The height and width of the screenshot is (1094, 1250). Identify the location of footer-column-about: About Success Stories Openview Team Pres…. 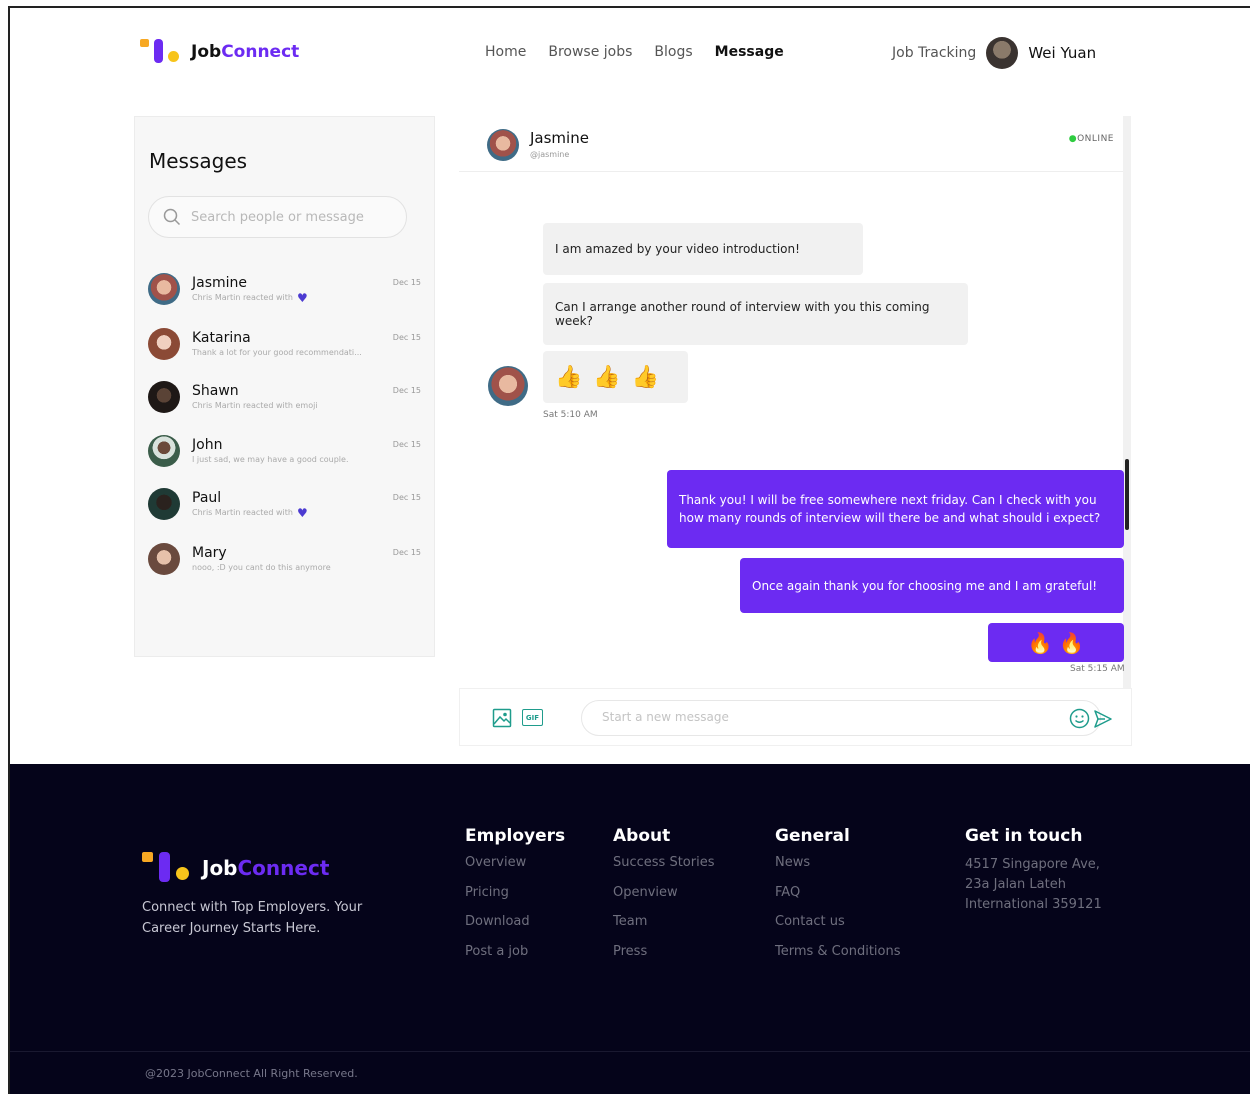
(664, 899).